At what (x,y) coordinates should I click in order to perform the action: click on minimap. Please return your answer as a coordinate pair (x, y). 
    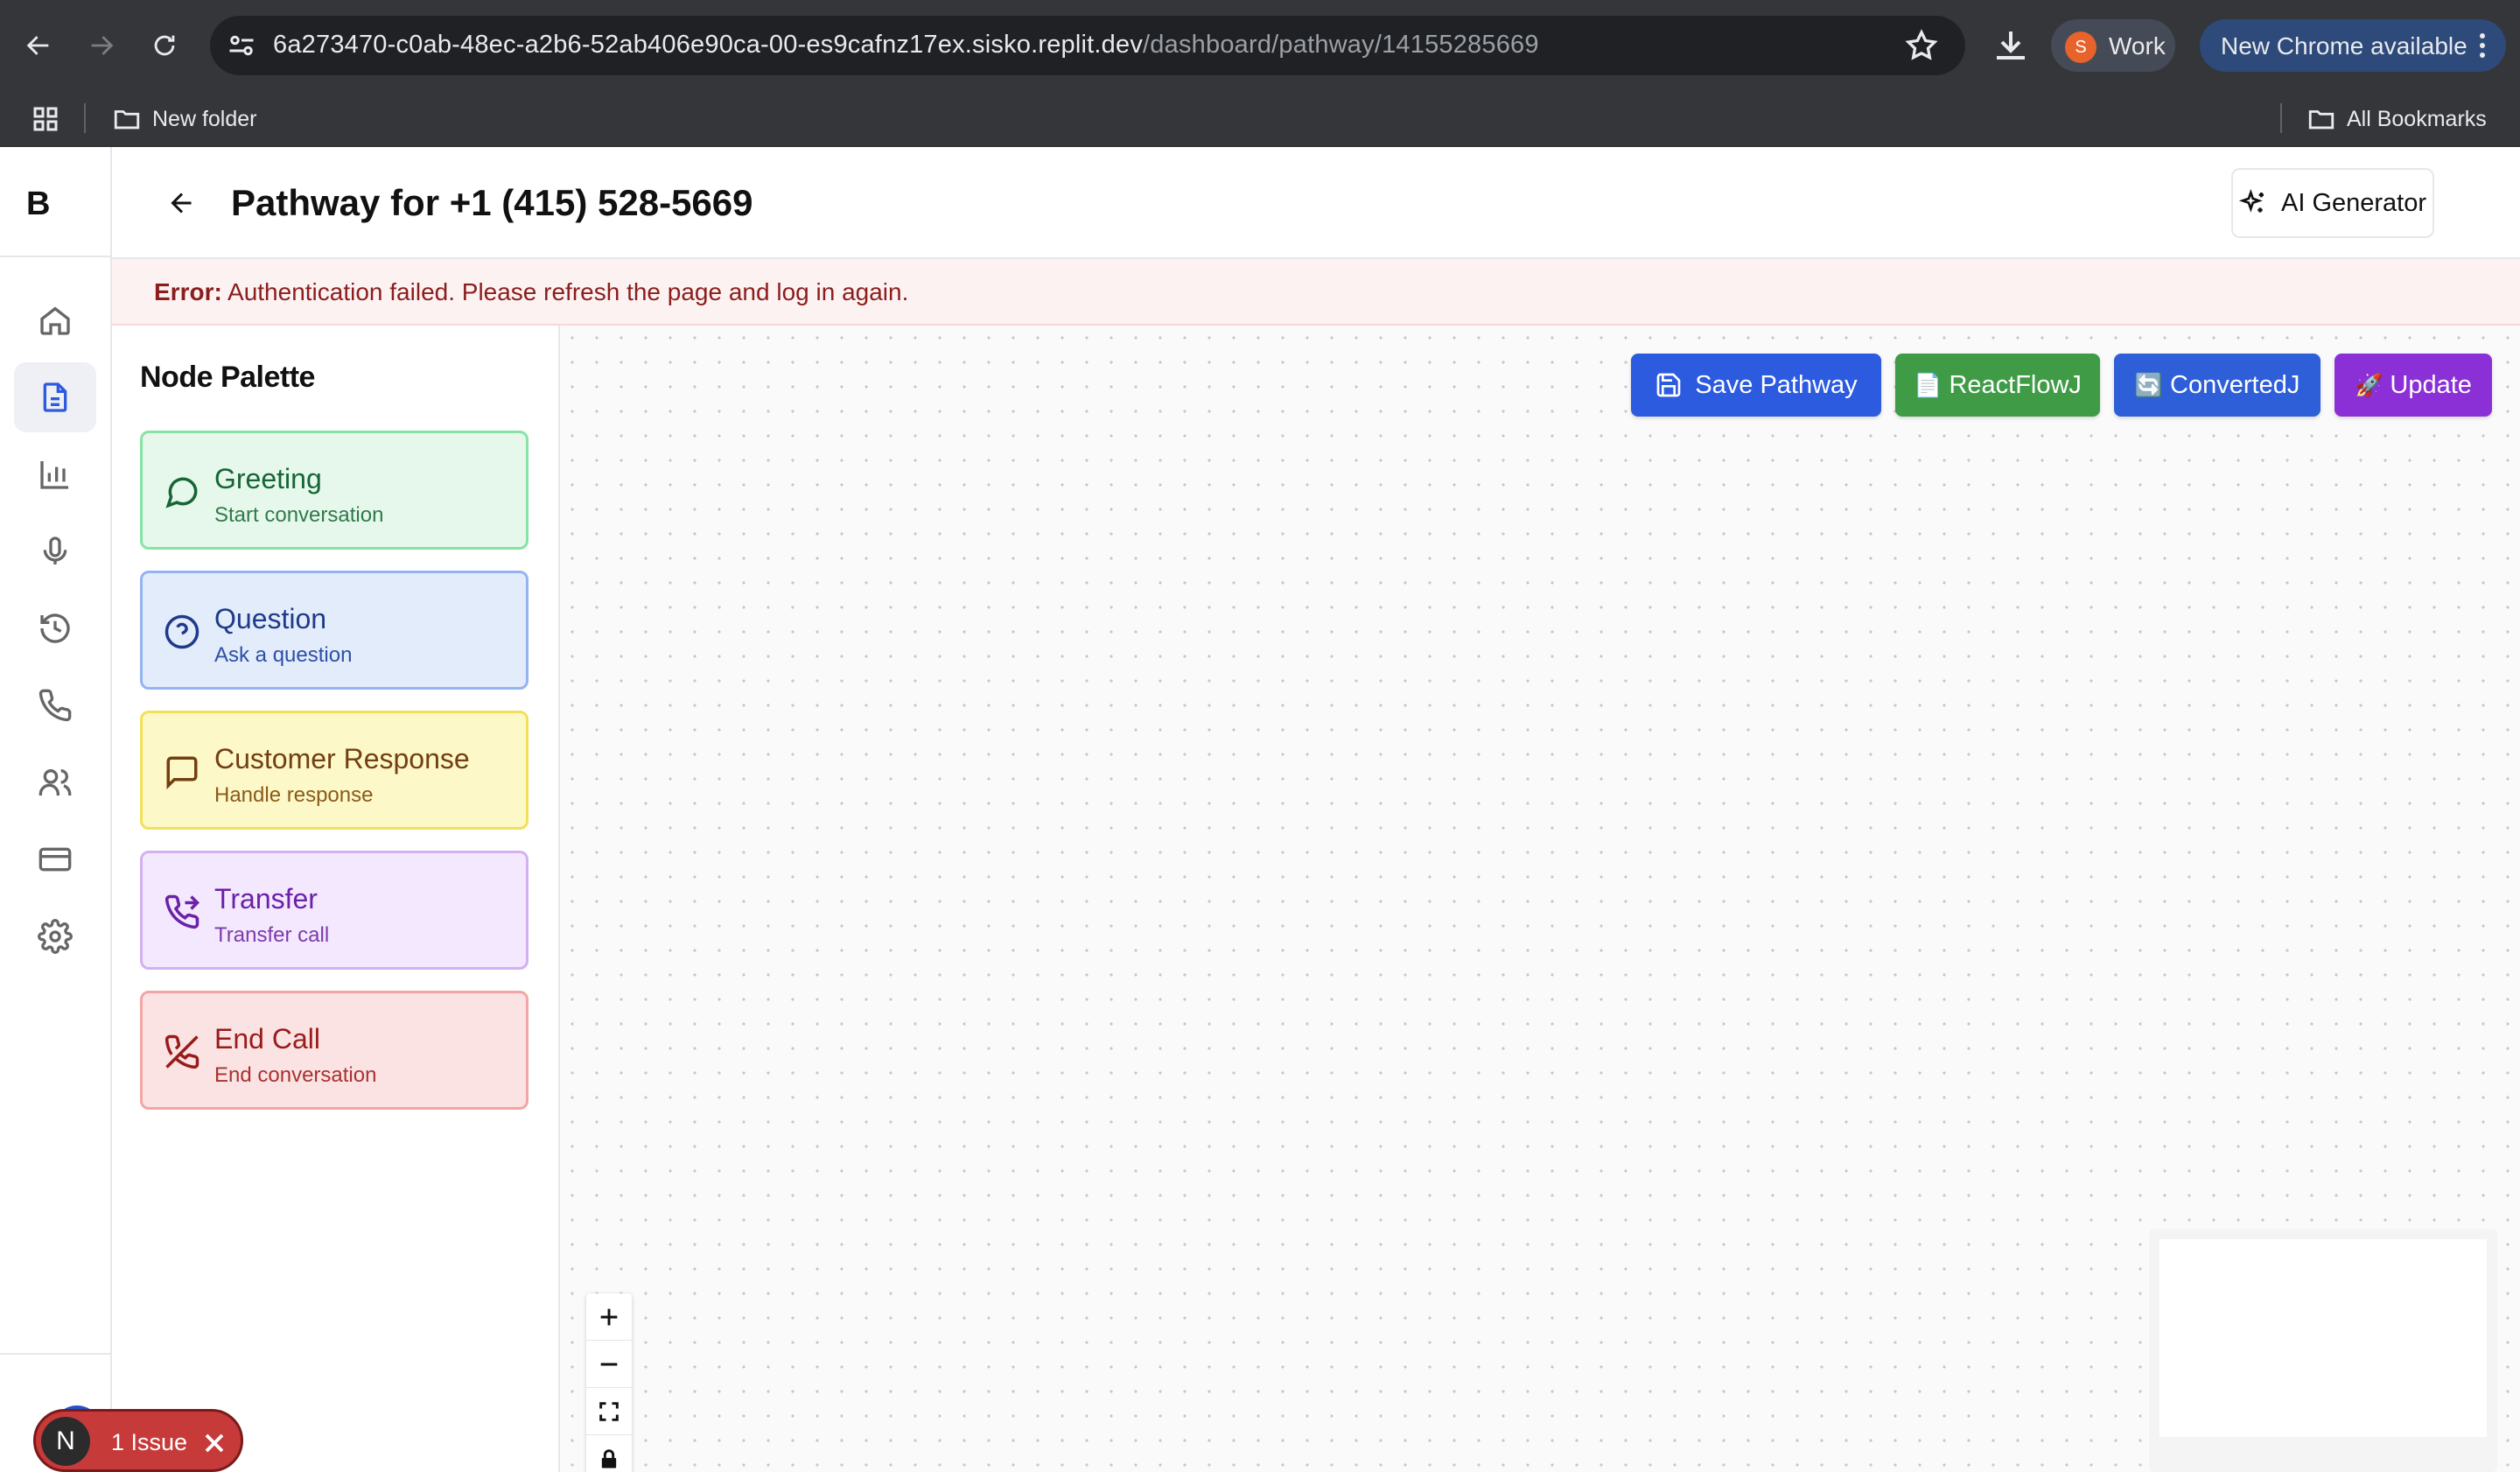
    Looking at the image, I should click on (2323, 1350).